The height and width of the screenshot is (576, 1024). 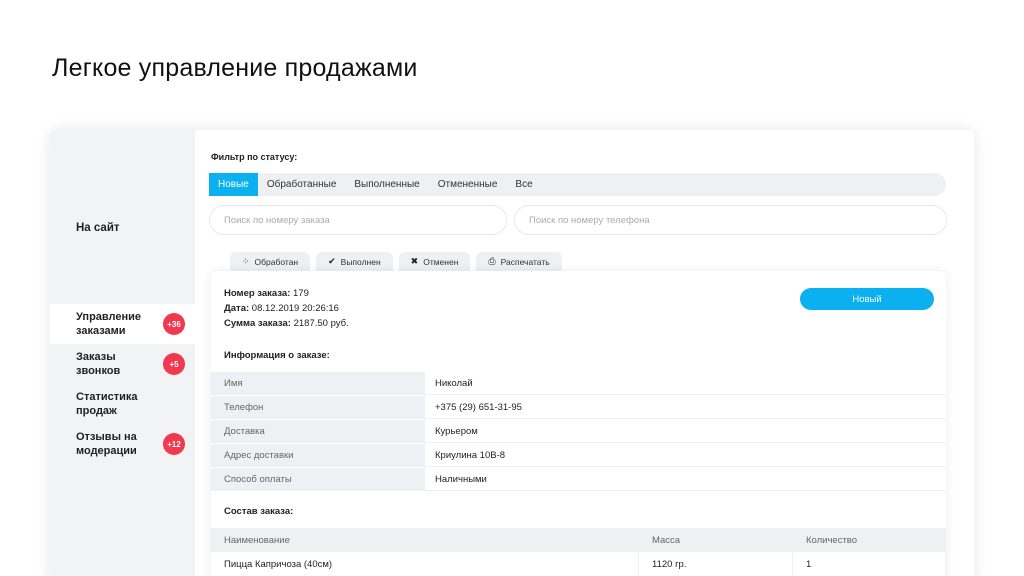 What do you see at coordinates (174, 324) in the screenshot?
I see `orders-count-badge: +36` at bounding box center [174, 324].